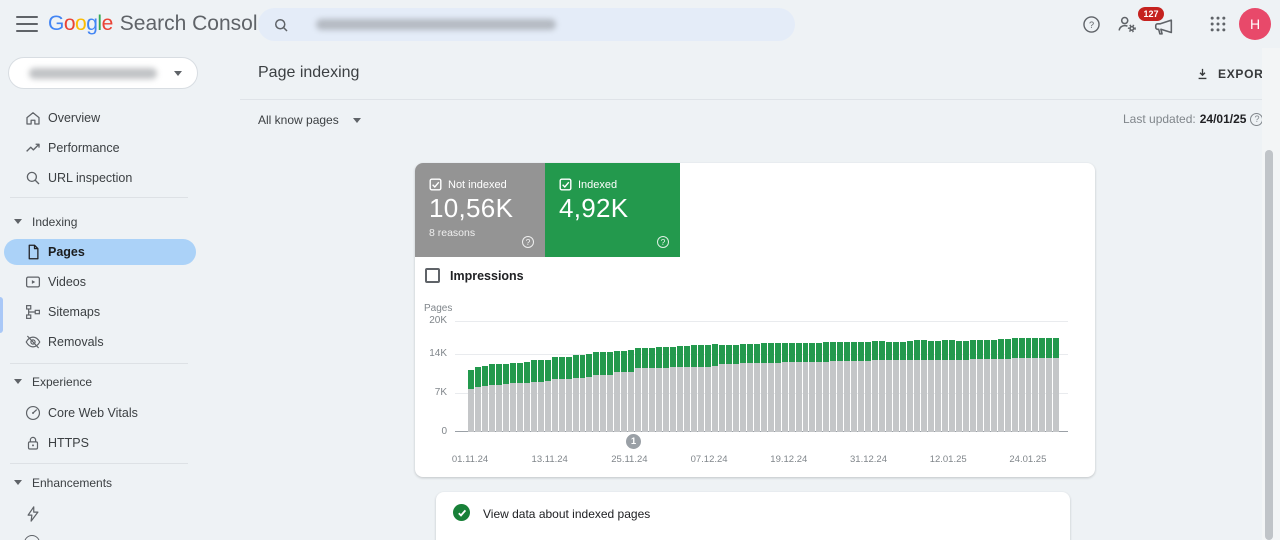 This screenshot has width=1280, height=540. I want to click on help-circle-icon: ?, so click(528, 242).